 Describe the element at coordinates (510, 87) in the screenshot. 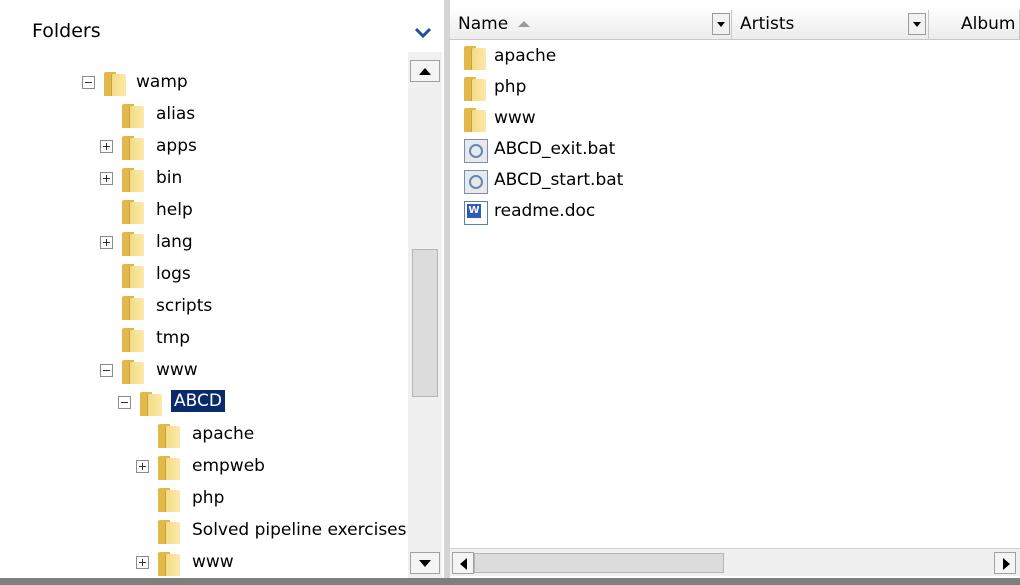

I see `file-name: php` at that location.